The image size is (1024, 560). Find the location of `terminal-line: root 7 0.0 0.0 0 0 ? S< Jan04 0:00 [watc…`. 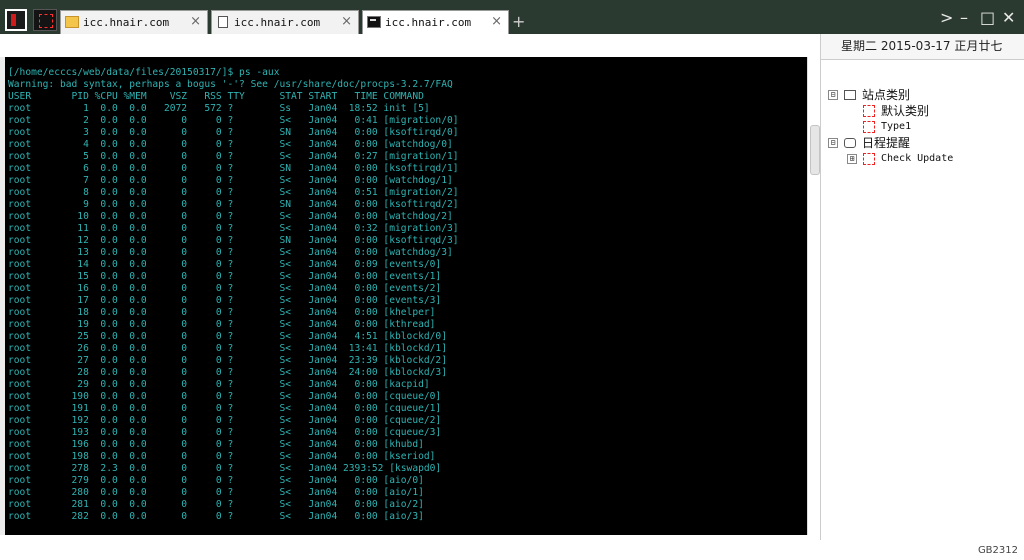

terminal-line: root 7 0.0 0.0 0 0 ? S< Jan04 0:00 [watc… is located at coordinates (230, 180).